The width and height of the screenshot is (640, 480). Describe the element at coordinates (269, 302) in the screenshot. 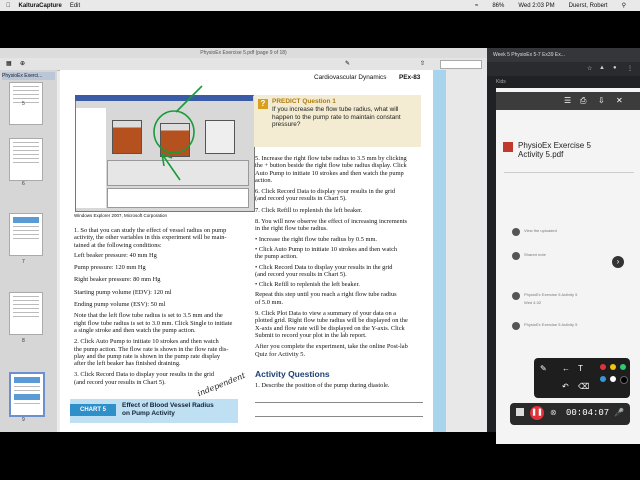

I see `text-line: of 5.0 mm.` at that location.